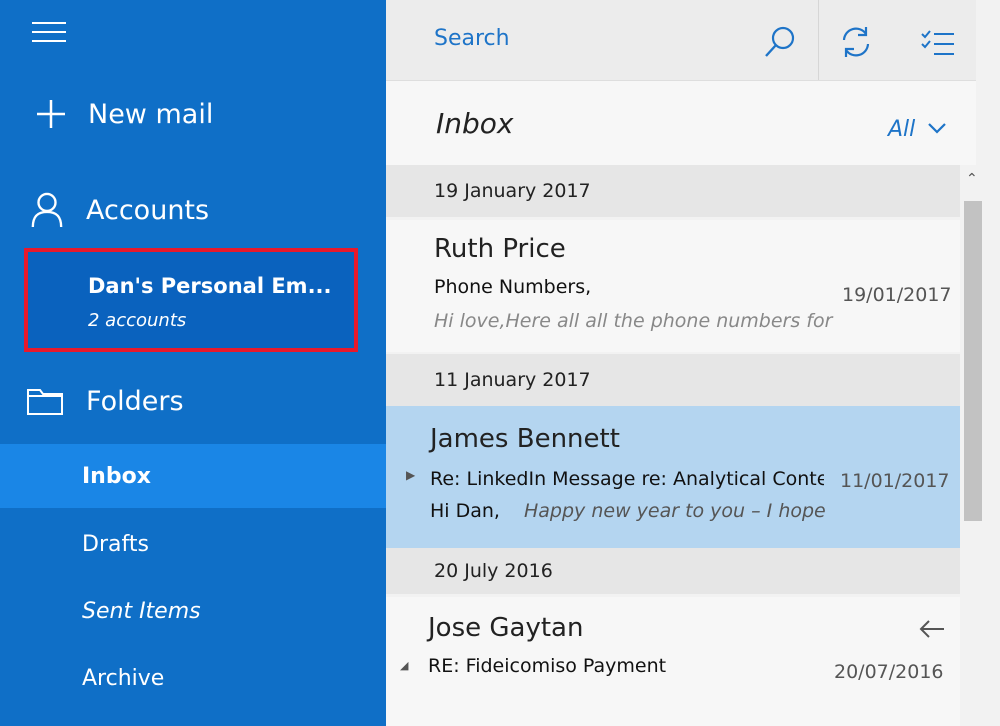 The height and width of the screenshot is (726, 1000). I want to click on reply-arrow-icon, so click(932, 631).